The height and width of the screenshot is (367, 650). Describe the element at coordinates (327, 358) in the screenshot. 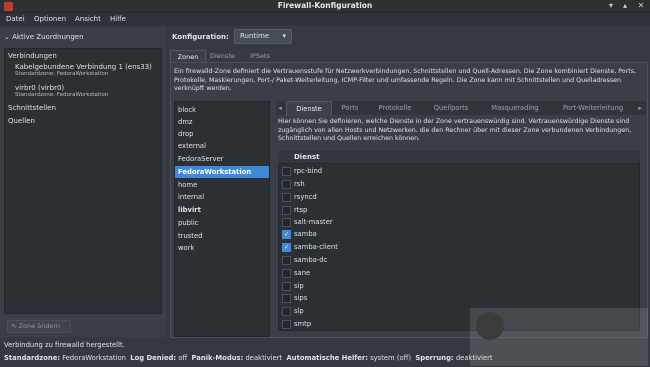

I see `status-helpers-label: Automatische Helfer:` at that location.